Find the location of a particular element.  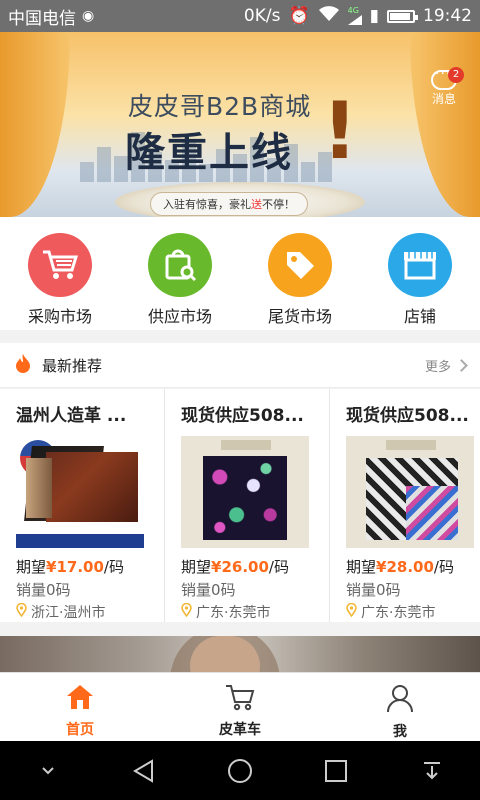

nav-purchase-market: 采购市场 is located at coordinates (60, 273).